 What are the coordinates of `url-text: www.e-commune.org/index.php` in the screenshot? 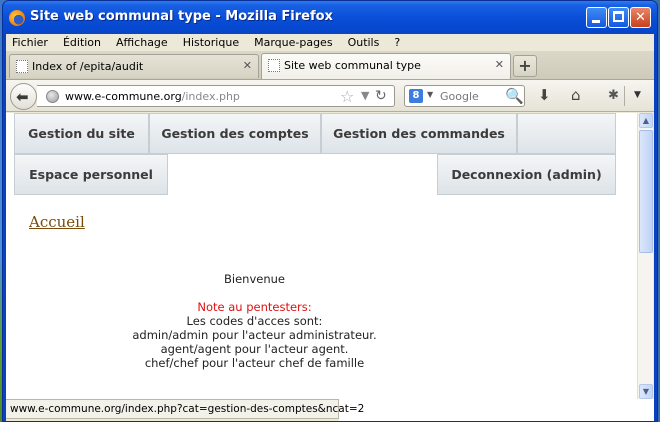 It's located at (152, 96).